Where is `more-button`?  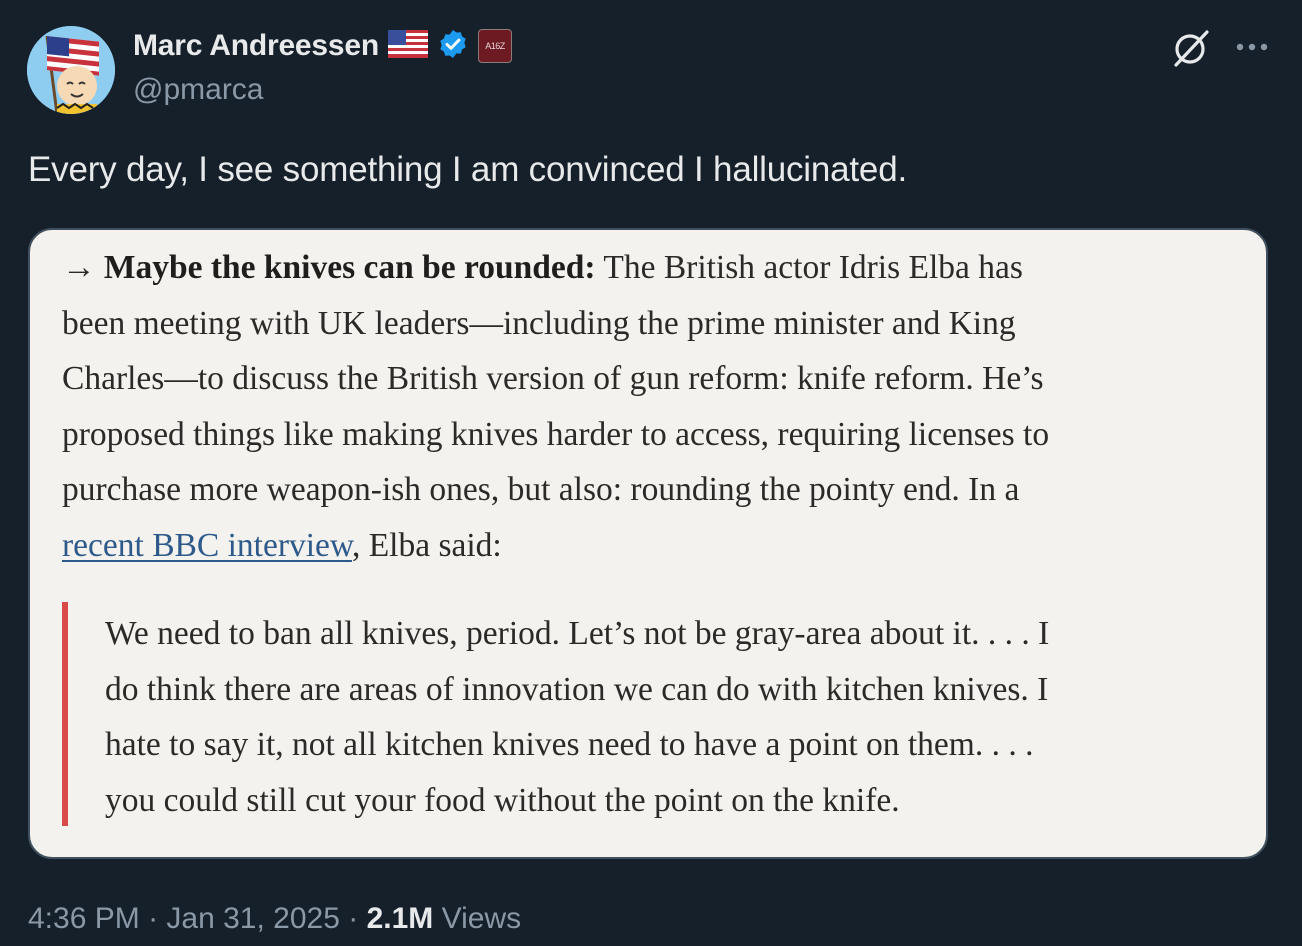
more-button is located at coordinates (1252, 47).